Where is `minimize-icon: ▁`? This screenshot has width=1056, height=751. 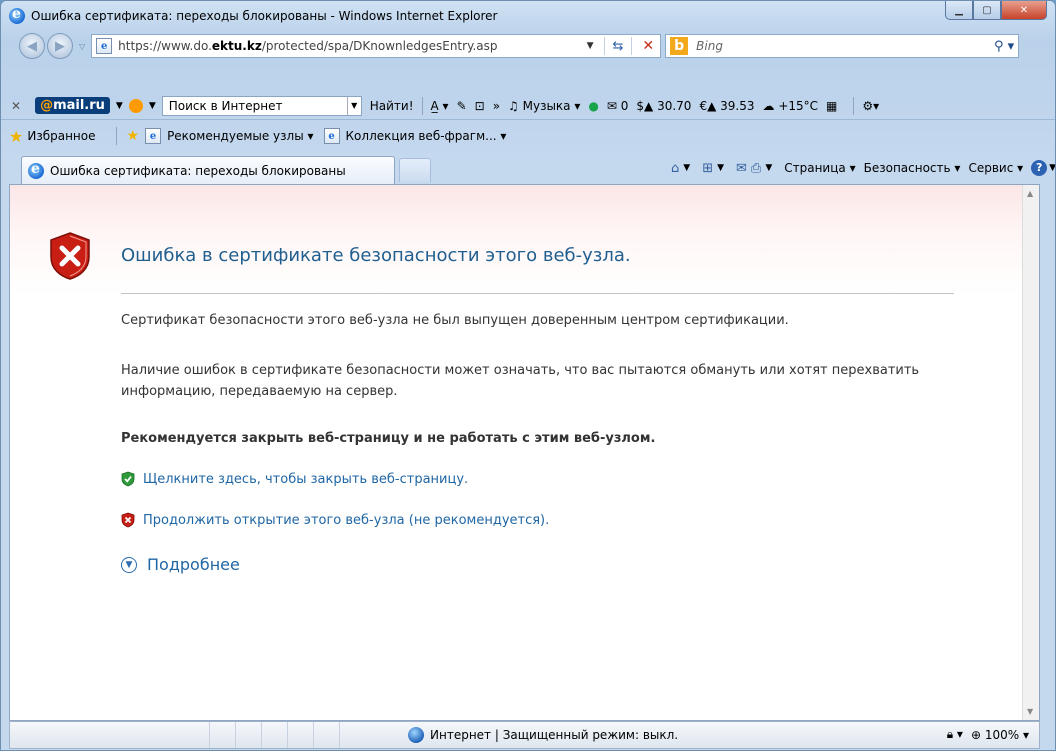
minimize-icon: ▁ is located at coordinates (959, 10).